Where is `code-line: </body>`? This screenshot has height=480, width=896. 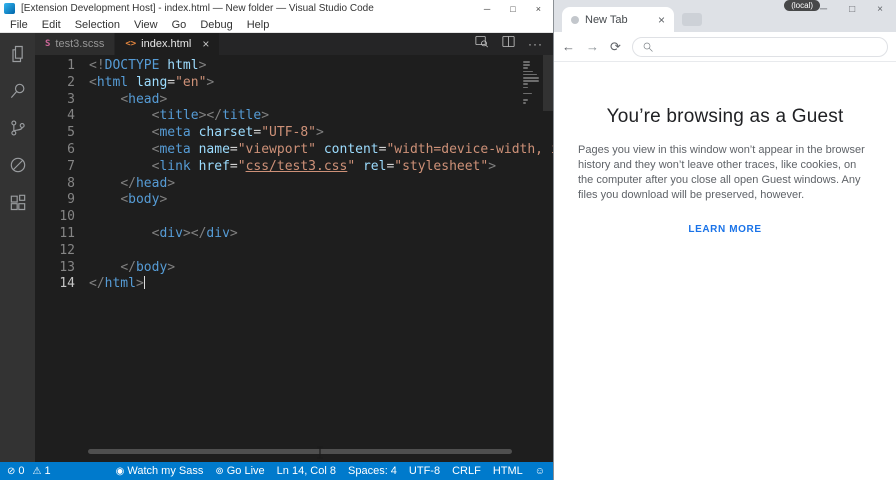 code-line: </body> is located at coordinates (321, 268).